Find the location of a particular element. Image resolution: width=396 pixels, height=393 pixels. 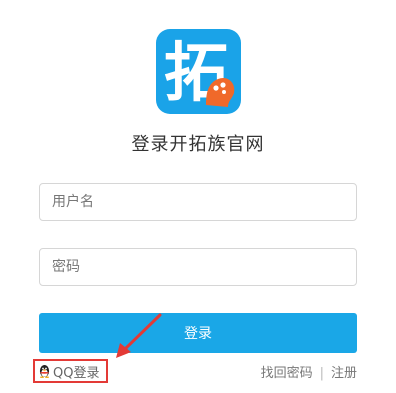

qq-penguin-icon is located at coordinates (44, 371).